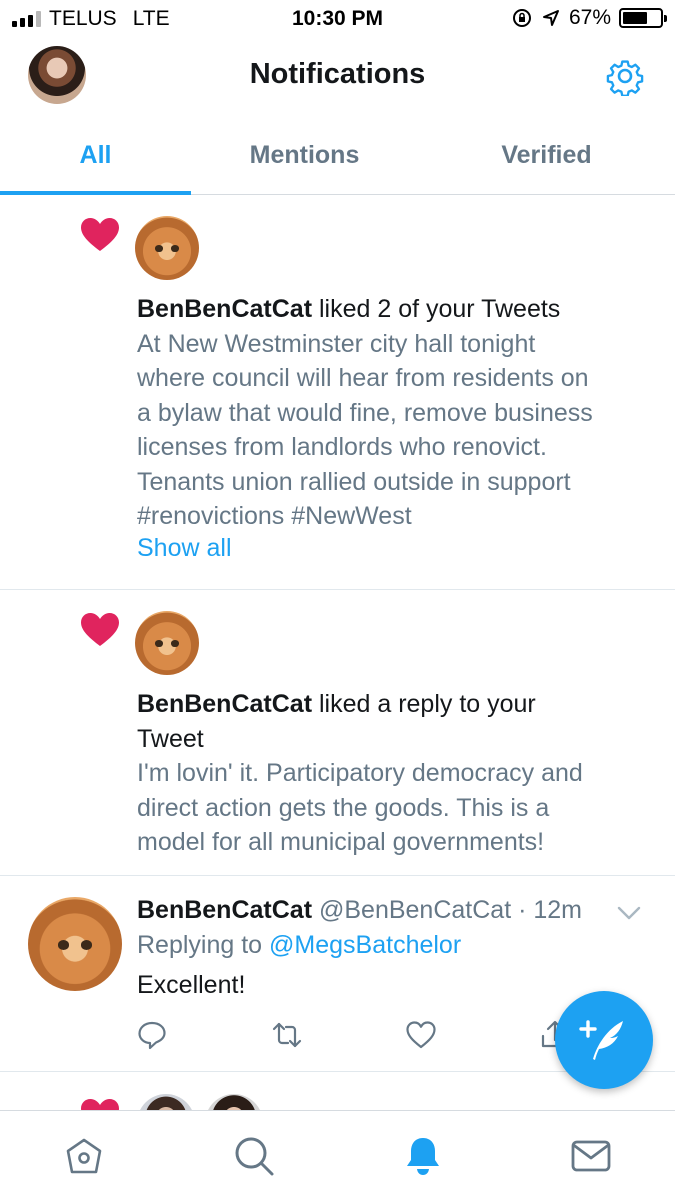  Describe the element at coordinates (170, 738) in the screenshot. I see `notification-action-continued: Tweet` at that location.